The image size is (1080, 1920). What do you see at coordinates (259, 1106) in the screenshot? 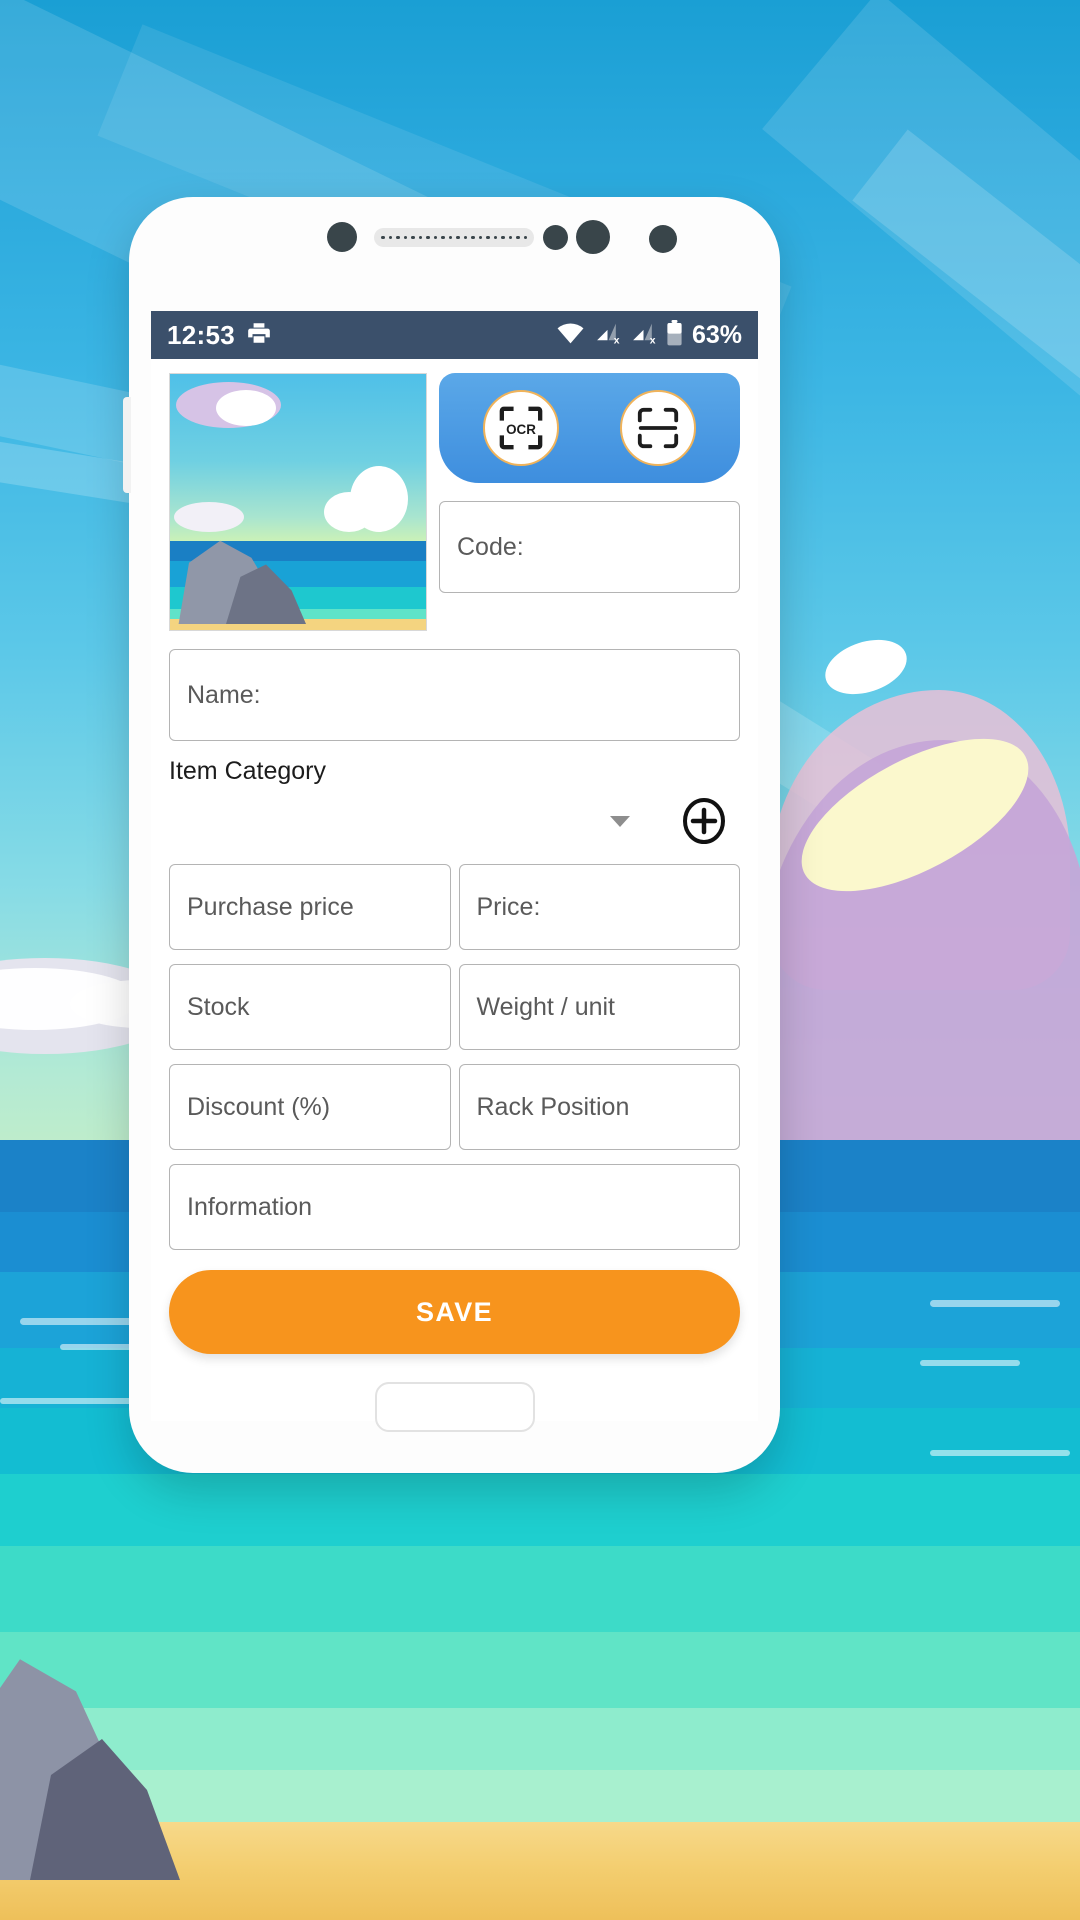
I see `discount-placeholder: Discount (%)` at bounding box center [259, 1106].